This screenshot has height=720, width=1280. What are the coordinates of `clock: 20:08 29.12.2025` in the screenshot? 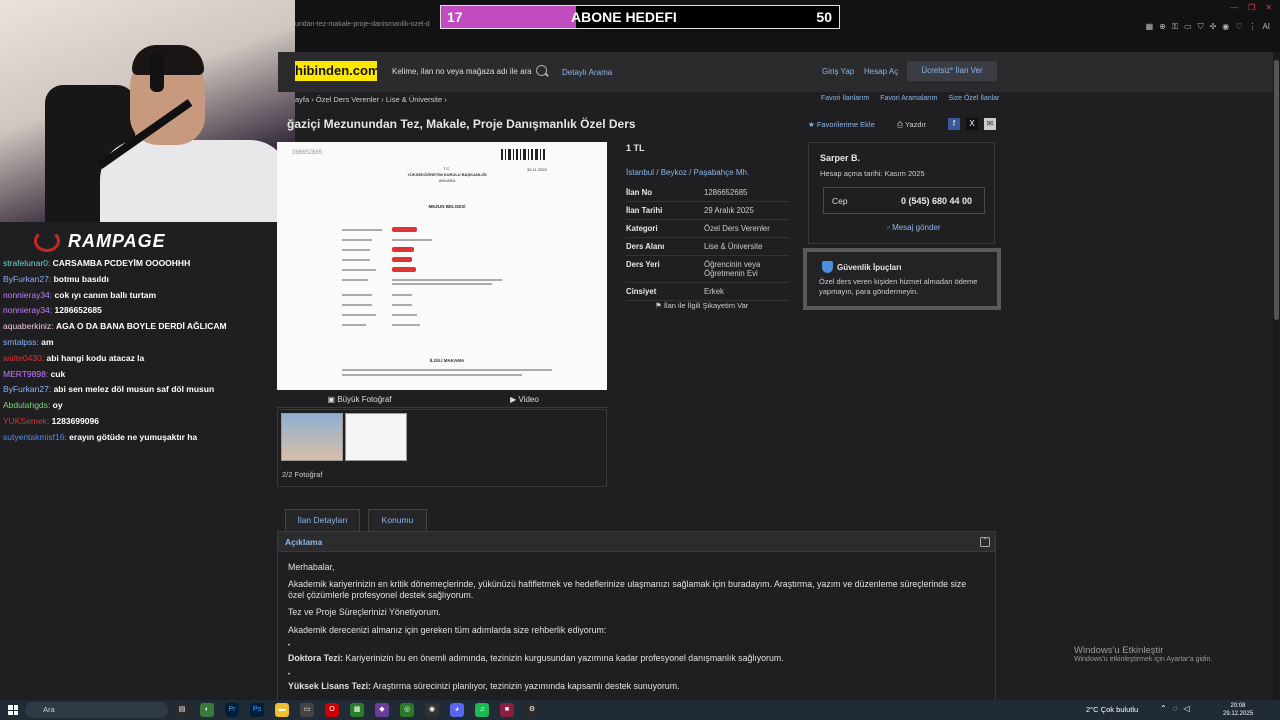 It's located at (1238, 710).